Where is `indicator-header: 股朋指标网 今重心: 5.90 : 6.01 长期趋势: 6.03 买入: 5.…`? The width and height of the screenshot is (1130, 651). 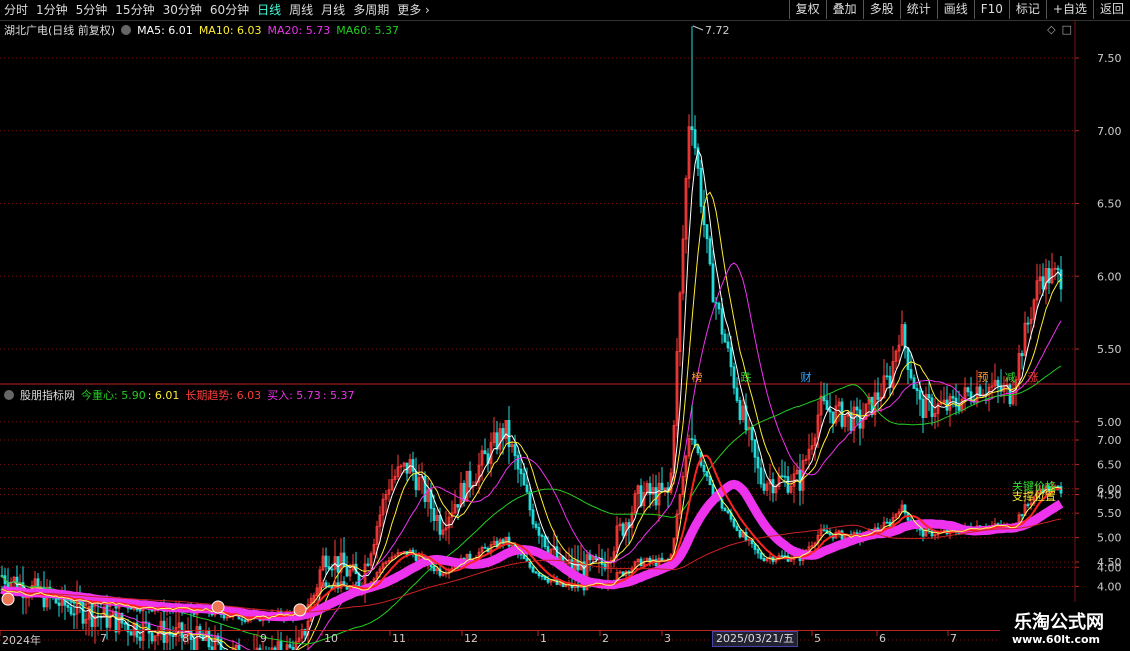
indicator-header: 股朋指标网 今重心: 5.90 : 6.01 长期趋势: 6.03 买入: 5.… is located at coordinates (182, 395).